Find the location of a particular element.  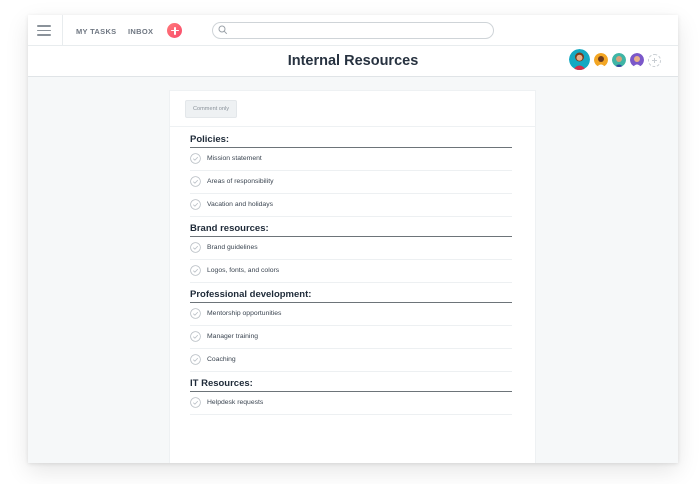

hamburger-icon is located at coordinates (44, 30).